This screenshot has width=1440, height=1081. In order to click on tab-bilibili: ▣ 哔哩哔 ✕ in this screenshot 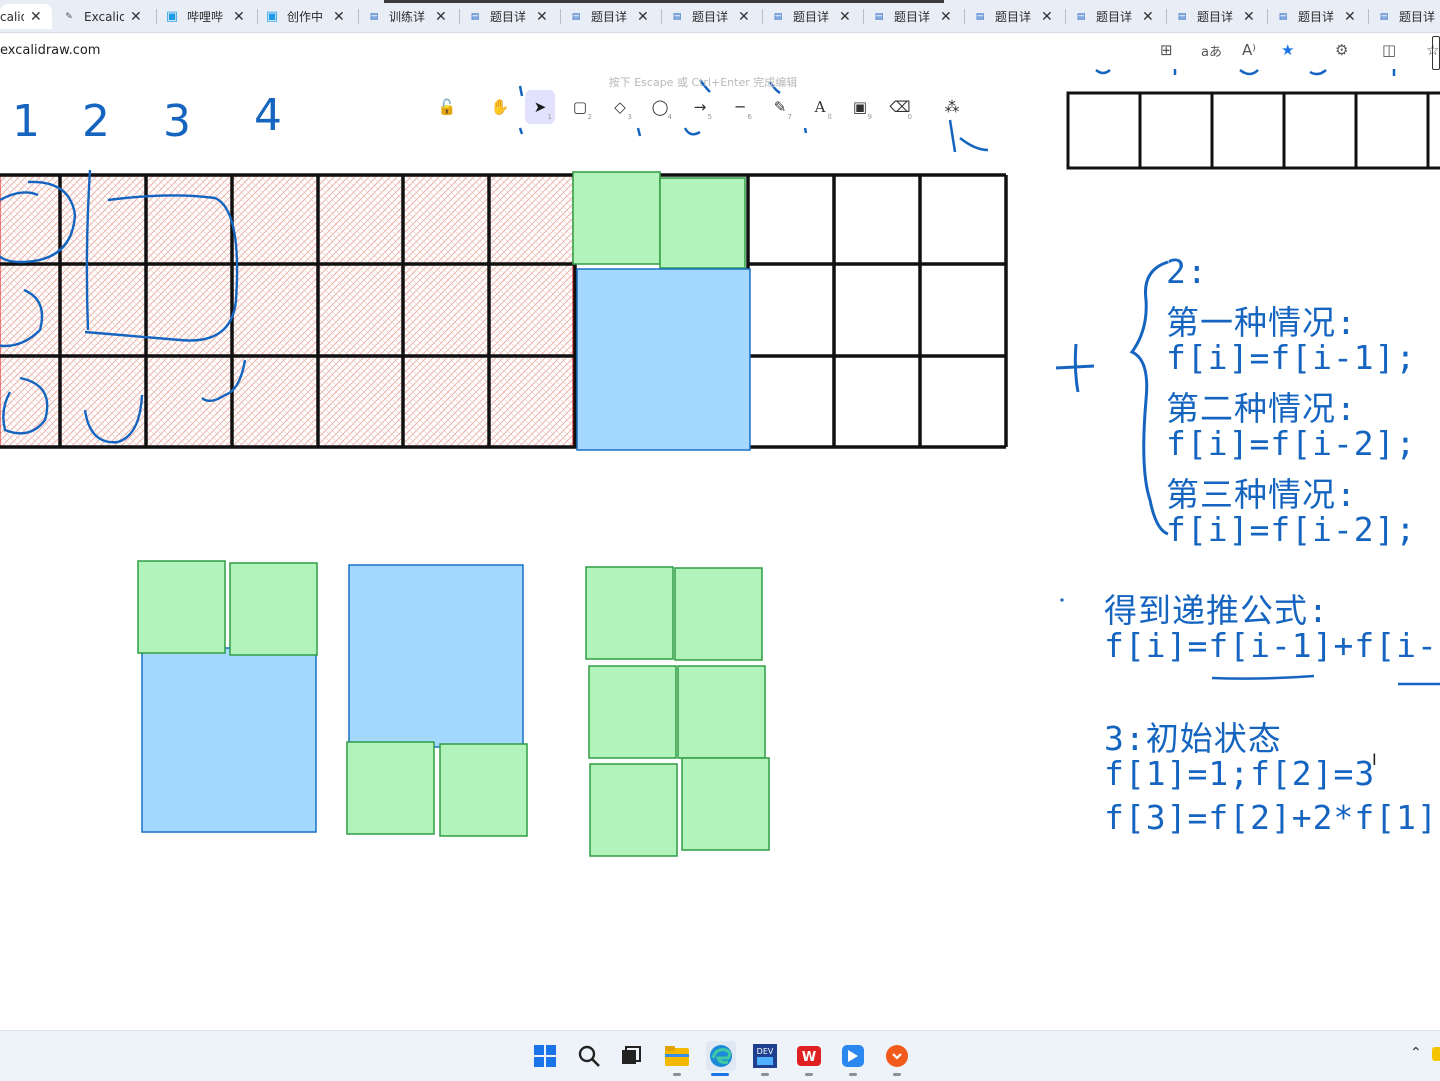, I will do `click(210, 16)`.